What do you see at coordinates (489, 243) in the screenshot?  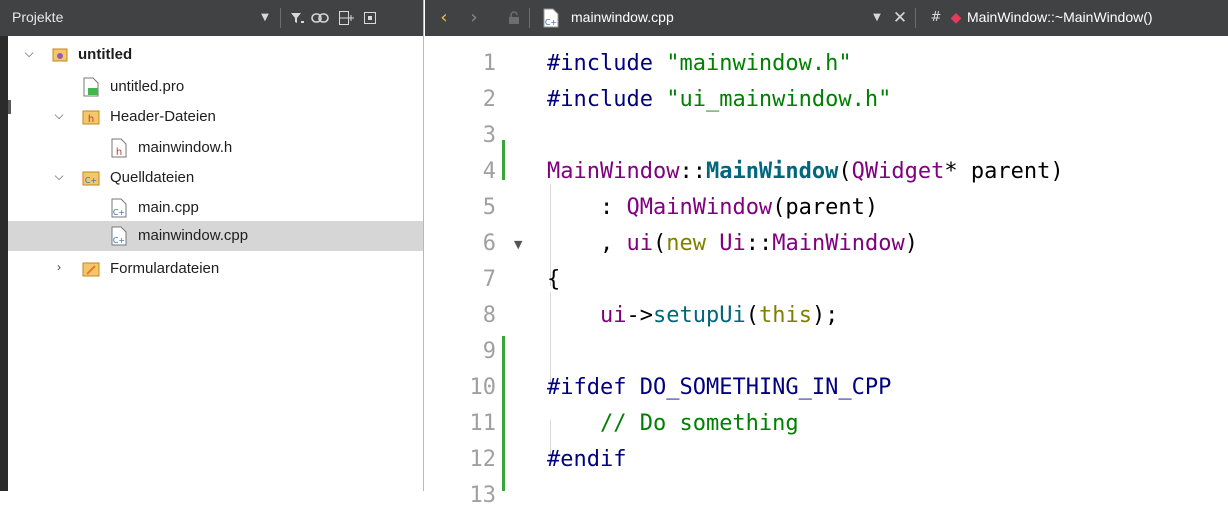 I see `line-number: 6` at bounding box center [489, 243].